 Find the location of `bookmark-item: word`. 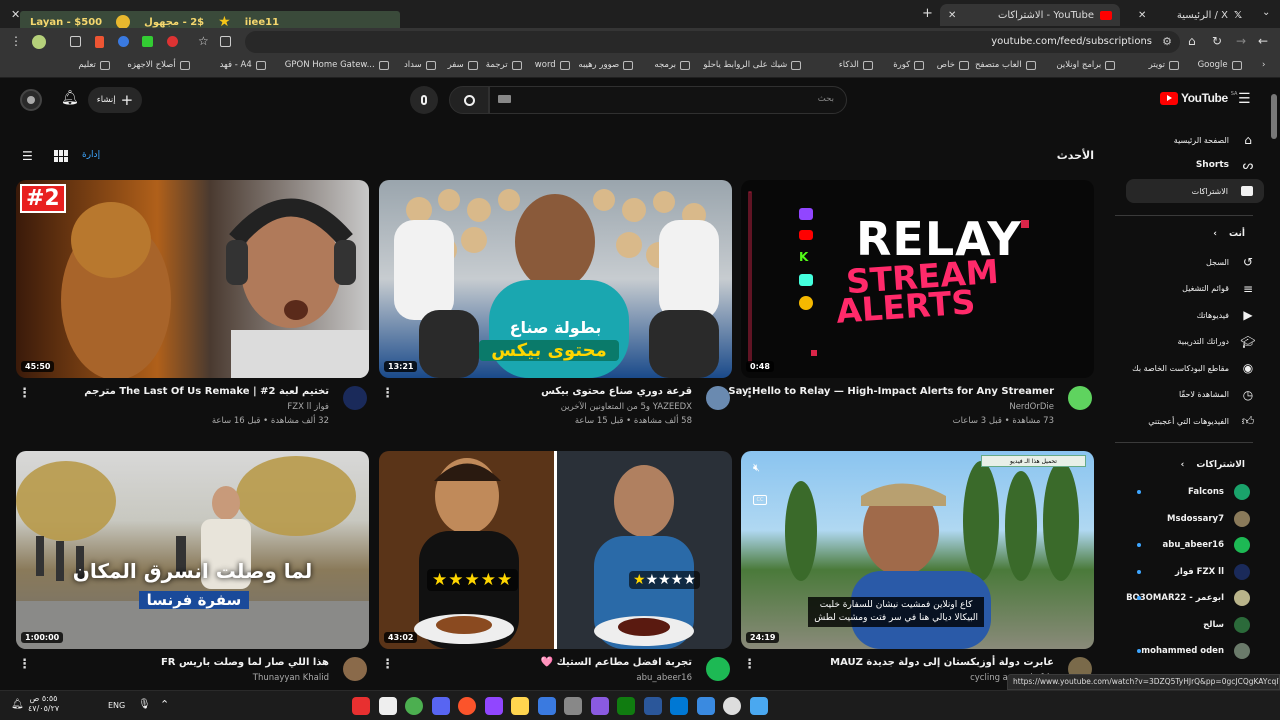

bookmark-item: word is located at coordinates (552, 65).